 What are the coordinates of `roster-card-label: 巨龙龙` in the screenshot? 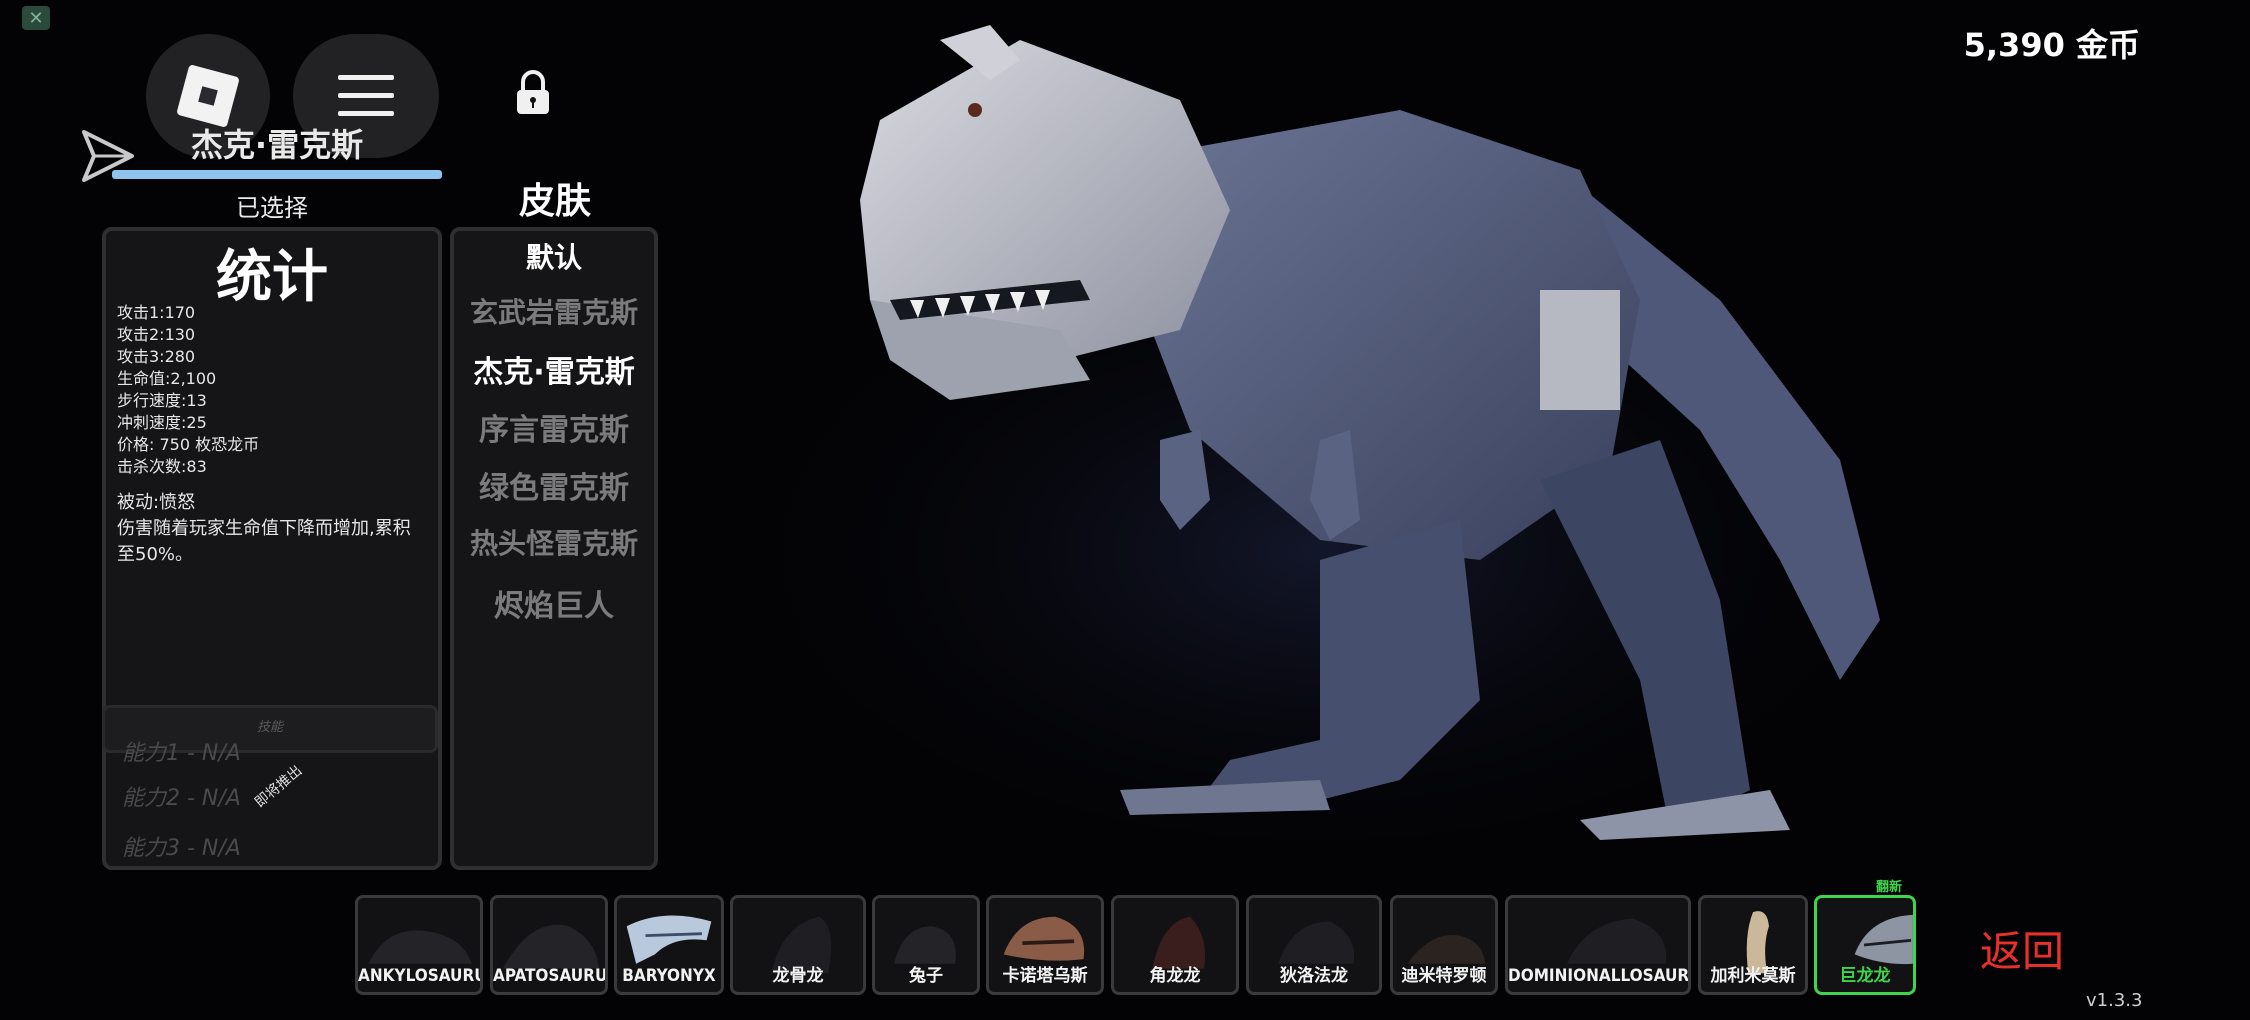 It's located at (1865, 976).